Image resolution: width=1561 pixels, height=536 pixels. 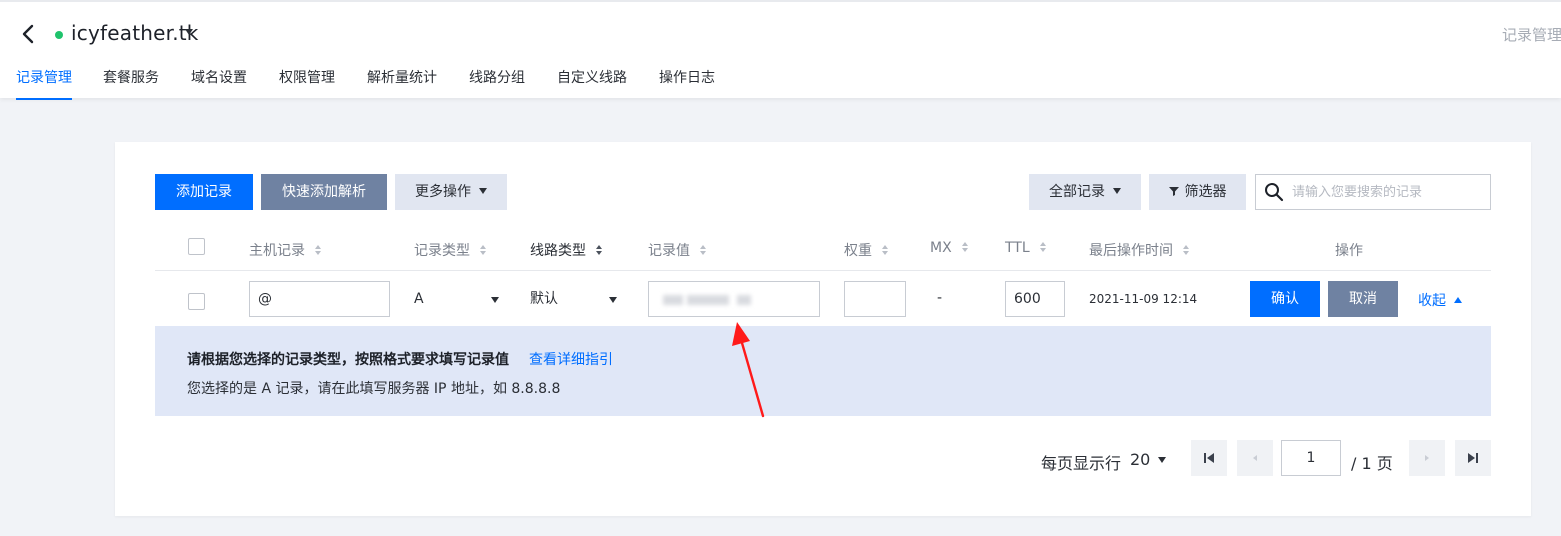 I want to click on rows-per-page-select: 20, so click(x=1148, y=459).